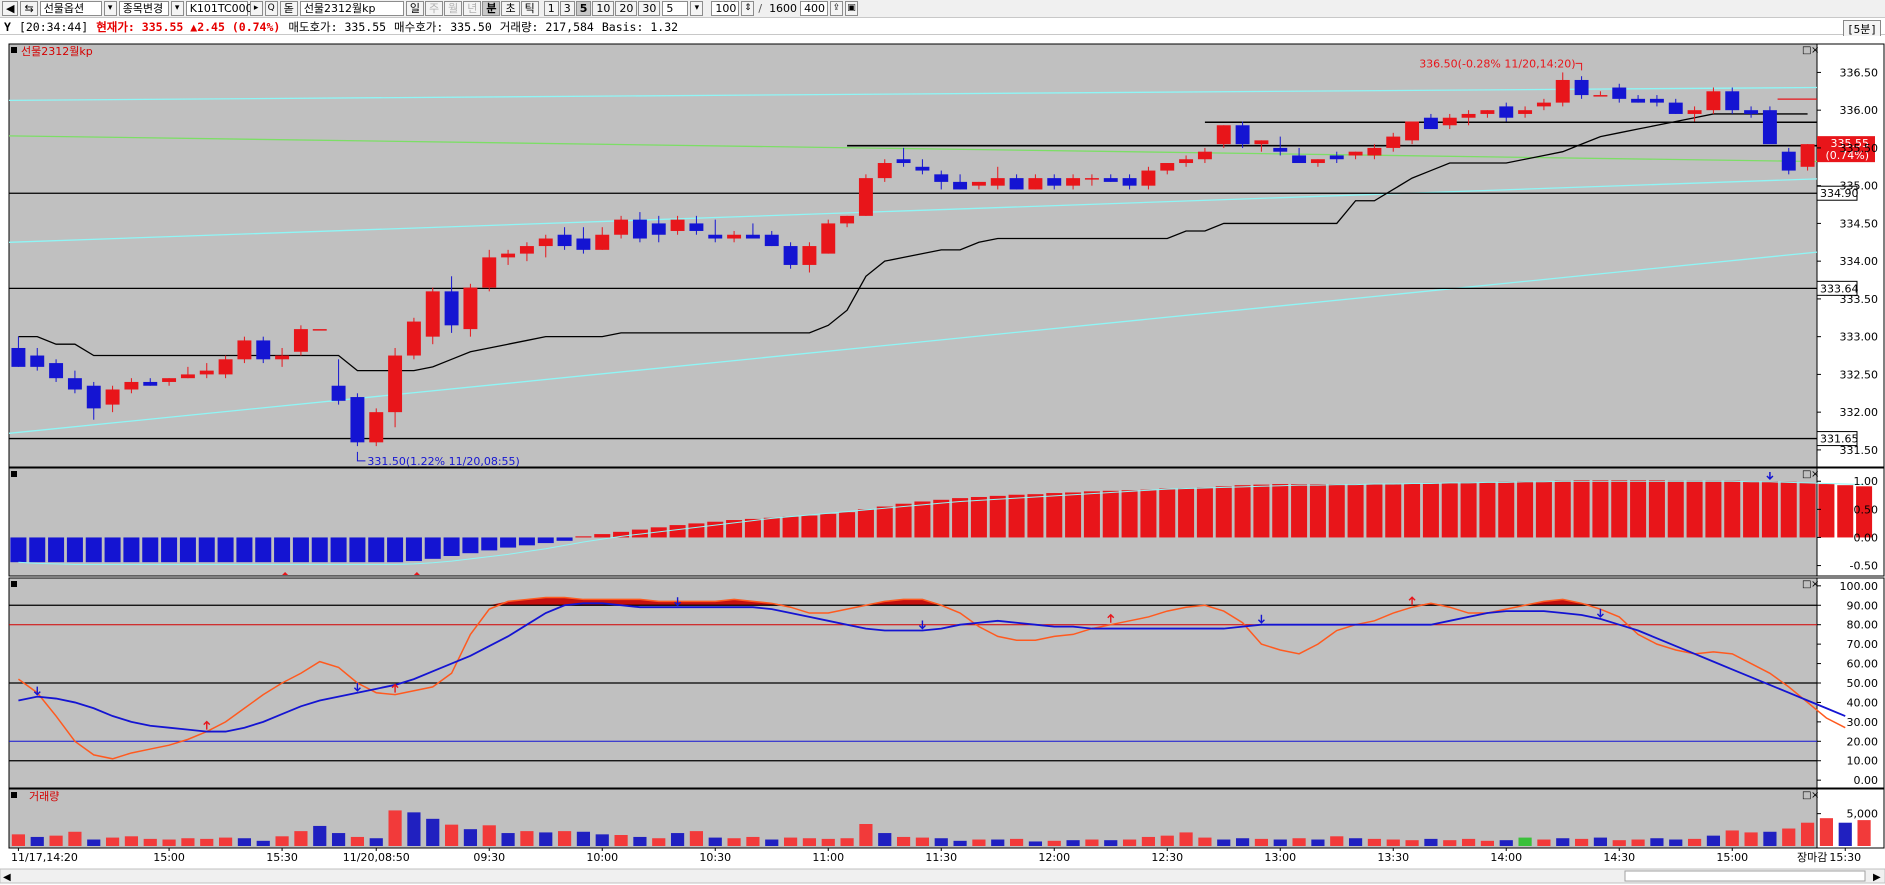 The height and width of the screenshot is (885, 1885). Describe the element at coordinates (675, 8) in the screenshot. I see `interval-input: 5` at that location.